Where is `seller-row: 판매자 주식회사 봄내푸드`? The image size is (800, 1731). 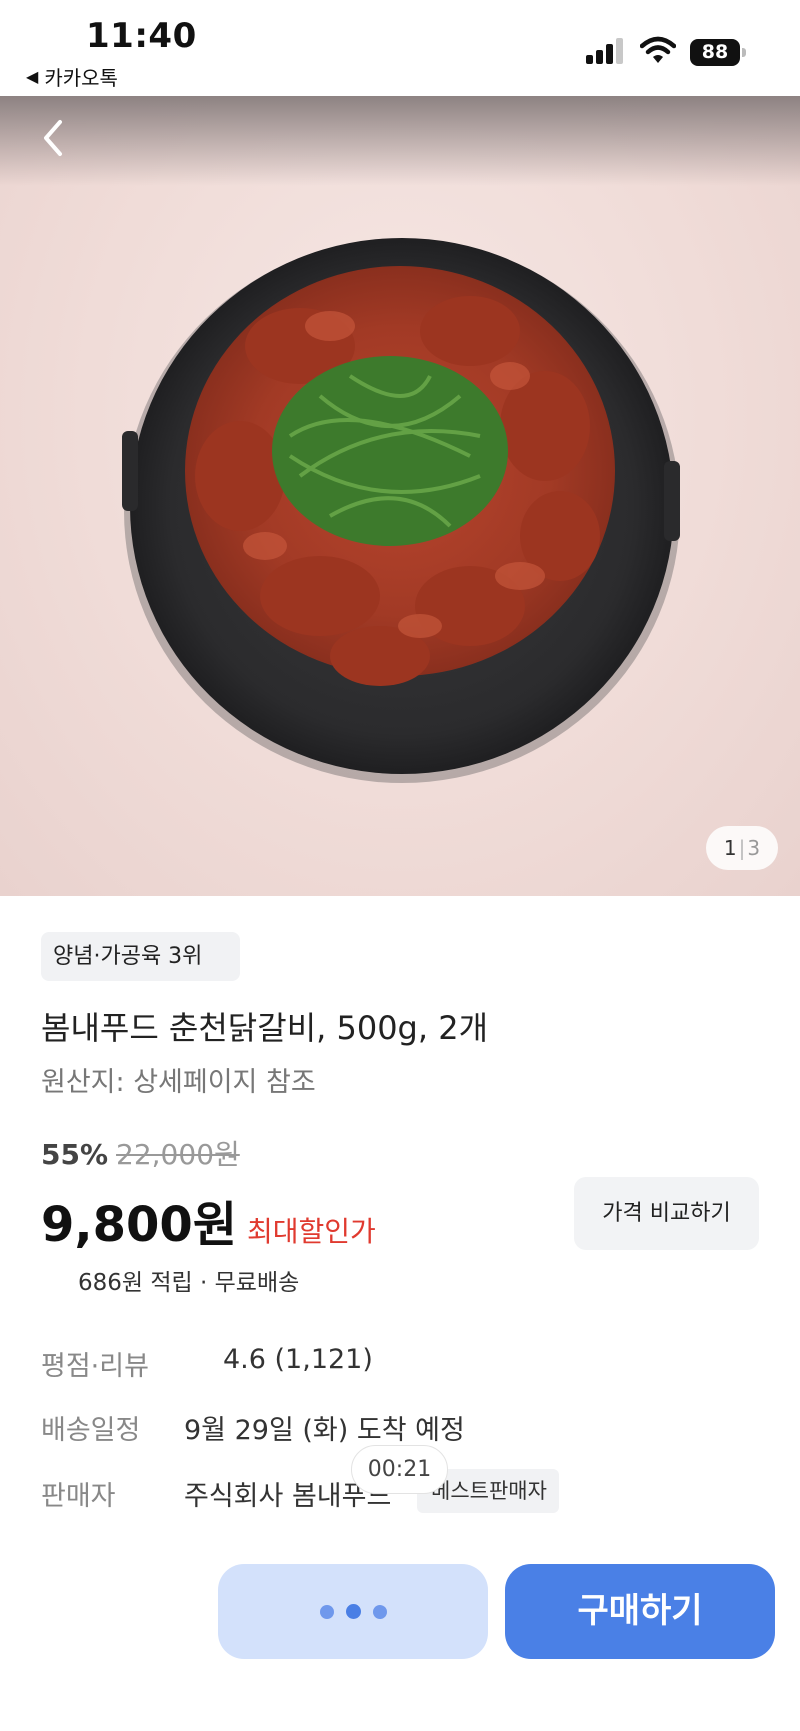
seller-row: 판매자 주식회사 봄내푸드 is located at coordinates (216, 1493).